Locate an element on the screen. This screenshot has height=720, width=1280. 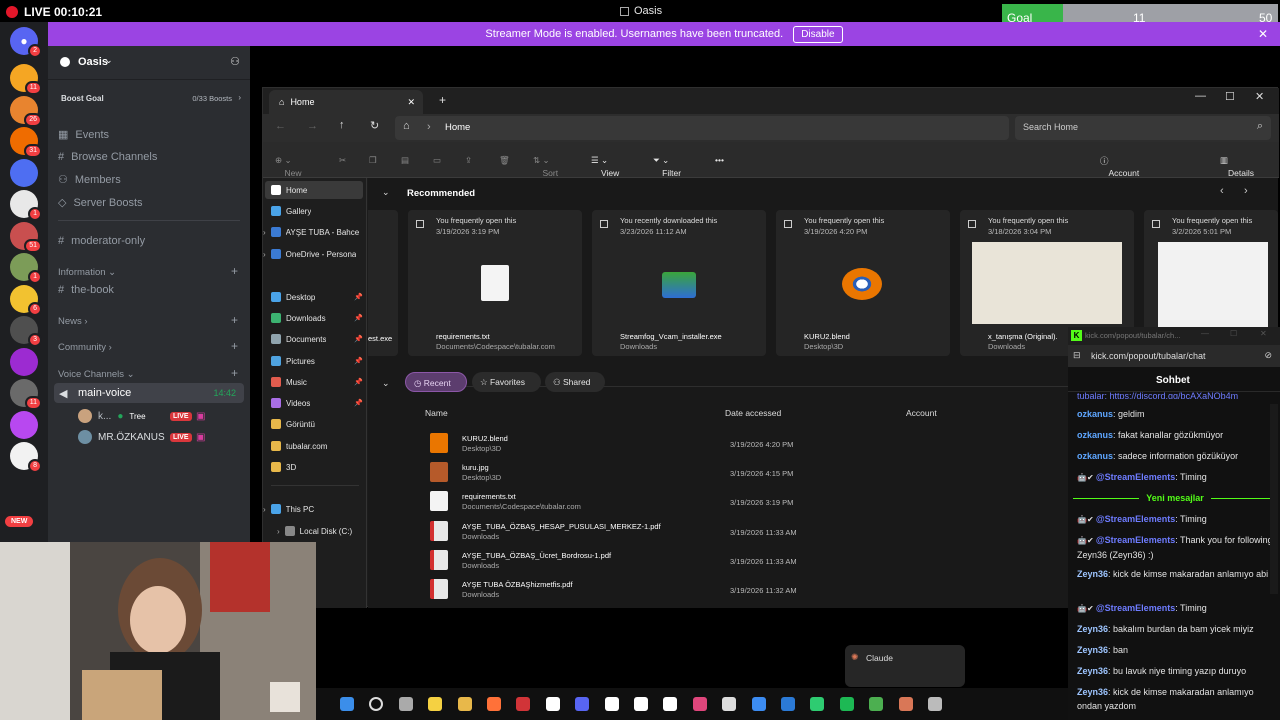
discord-icon is located at coordinates (582, 704).